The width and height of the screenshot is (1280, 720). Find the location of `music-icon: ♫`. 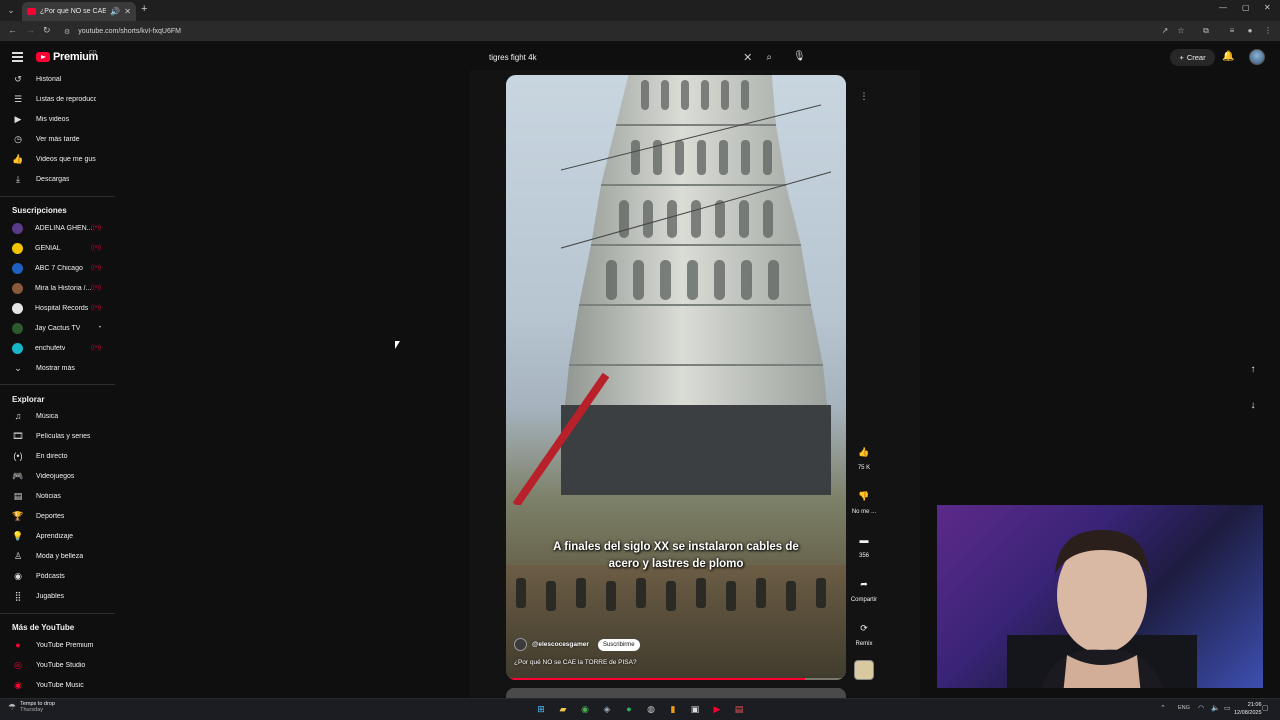

music-icon: ♫ is located at coordinates (18, 416).